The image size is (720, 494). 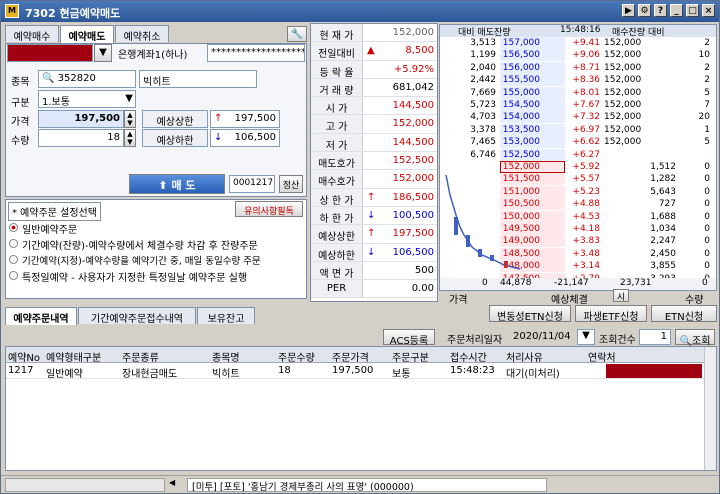 What do you see at coordinates (602, 356) in the screenshot?
I see `grid-col-header: 연락처` at bounding box center [602, 356].